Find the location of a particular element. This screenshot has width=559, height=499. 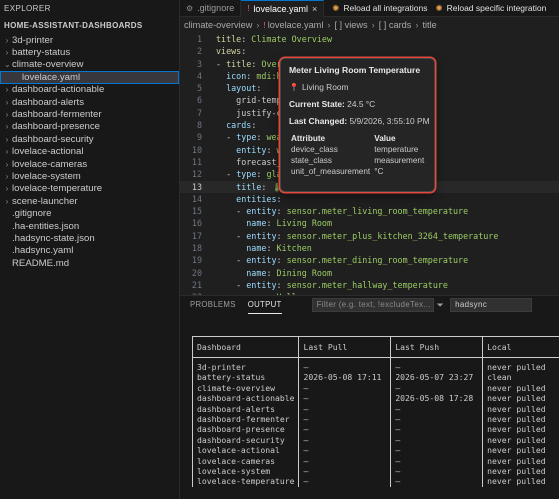

table-cell: 2026-05-08 17:28 is located at coordinates (436, 398).